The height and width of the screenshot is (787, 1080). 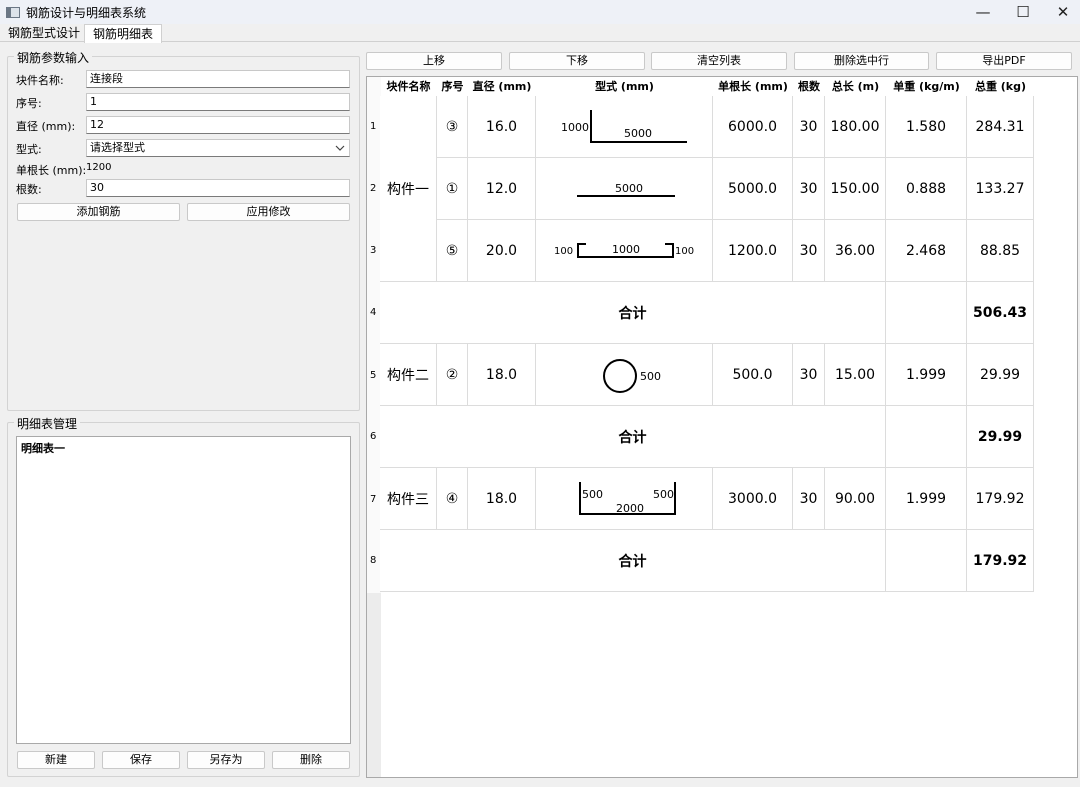 I want to click on new-button: 新建, so click(x=56, y=760).